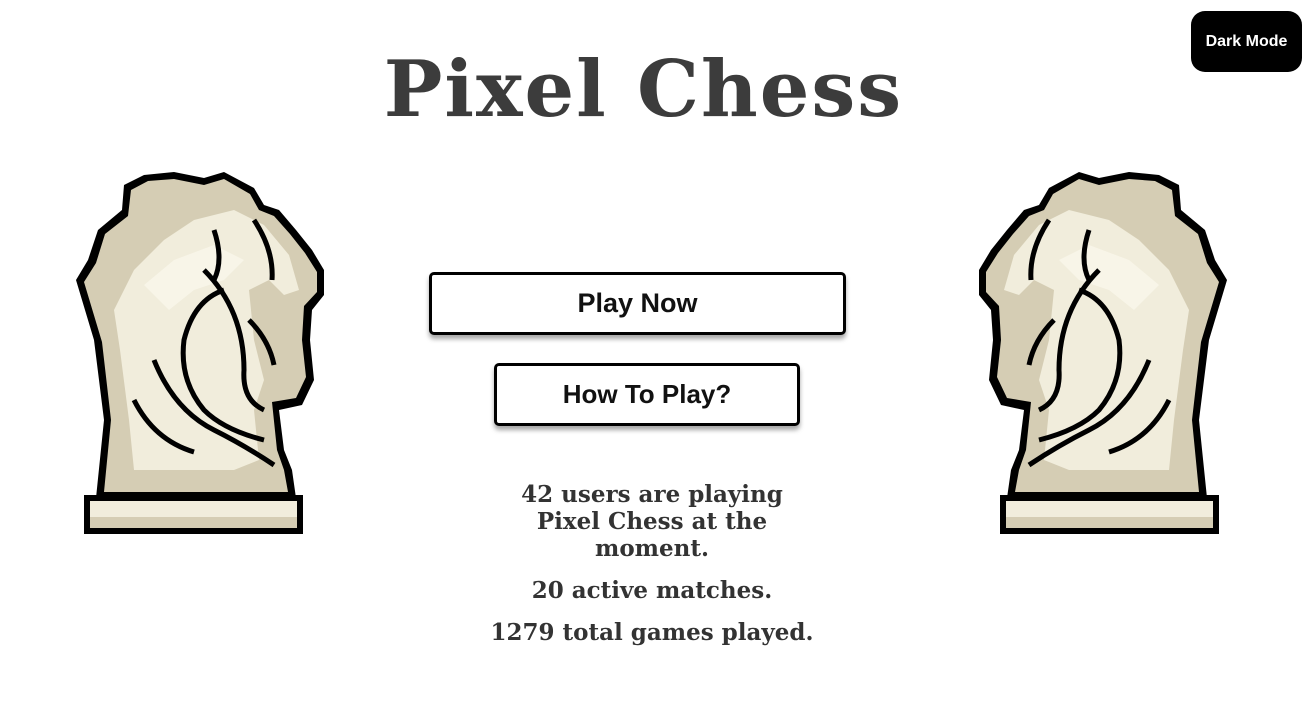 This screenshot has width=1313, height=710. Describe the element at coordinates (637, 303) in the screenshot. I see `play-now-button: Play Now` at that location.